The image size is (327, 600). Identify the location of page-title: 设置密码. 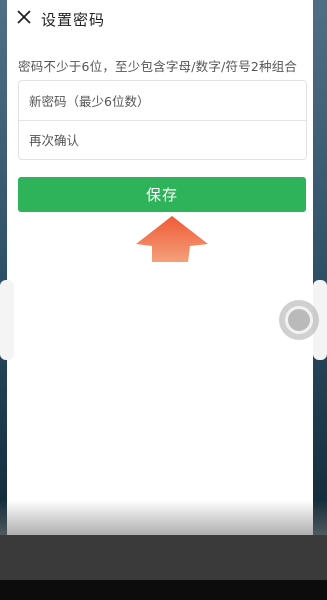
(73, 20).